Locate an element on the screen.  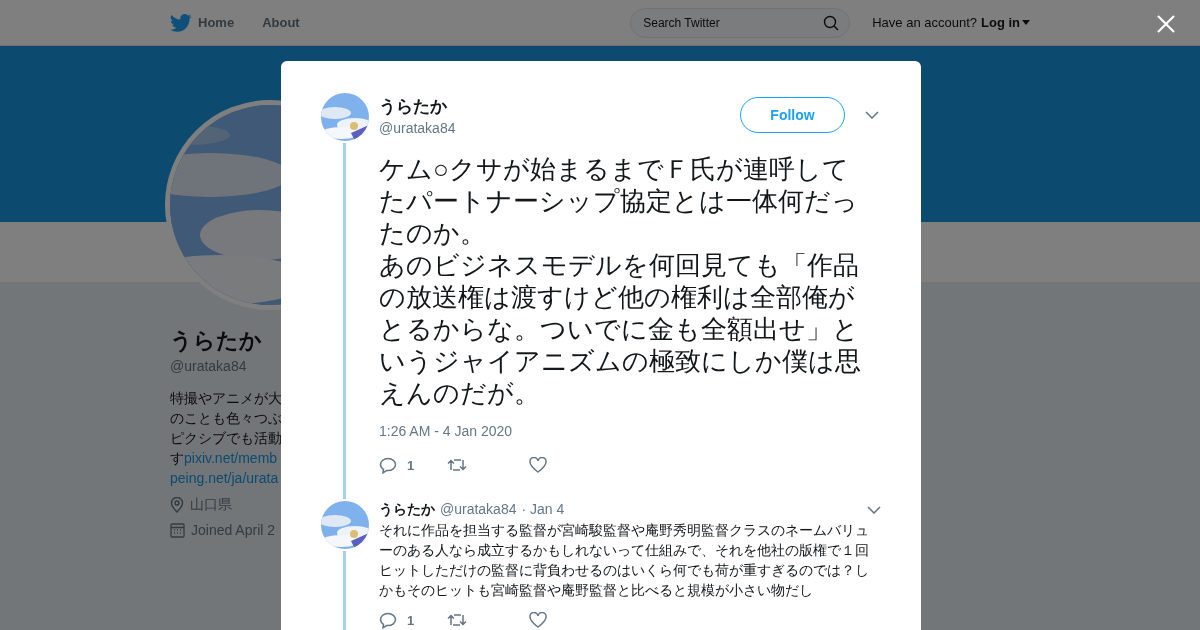
about-link: About is located at coordinates (281, 22).